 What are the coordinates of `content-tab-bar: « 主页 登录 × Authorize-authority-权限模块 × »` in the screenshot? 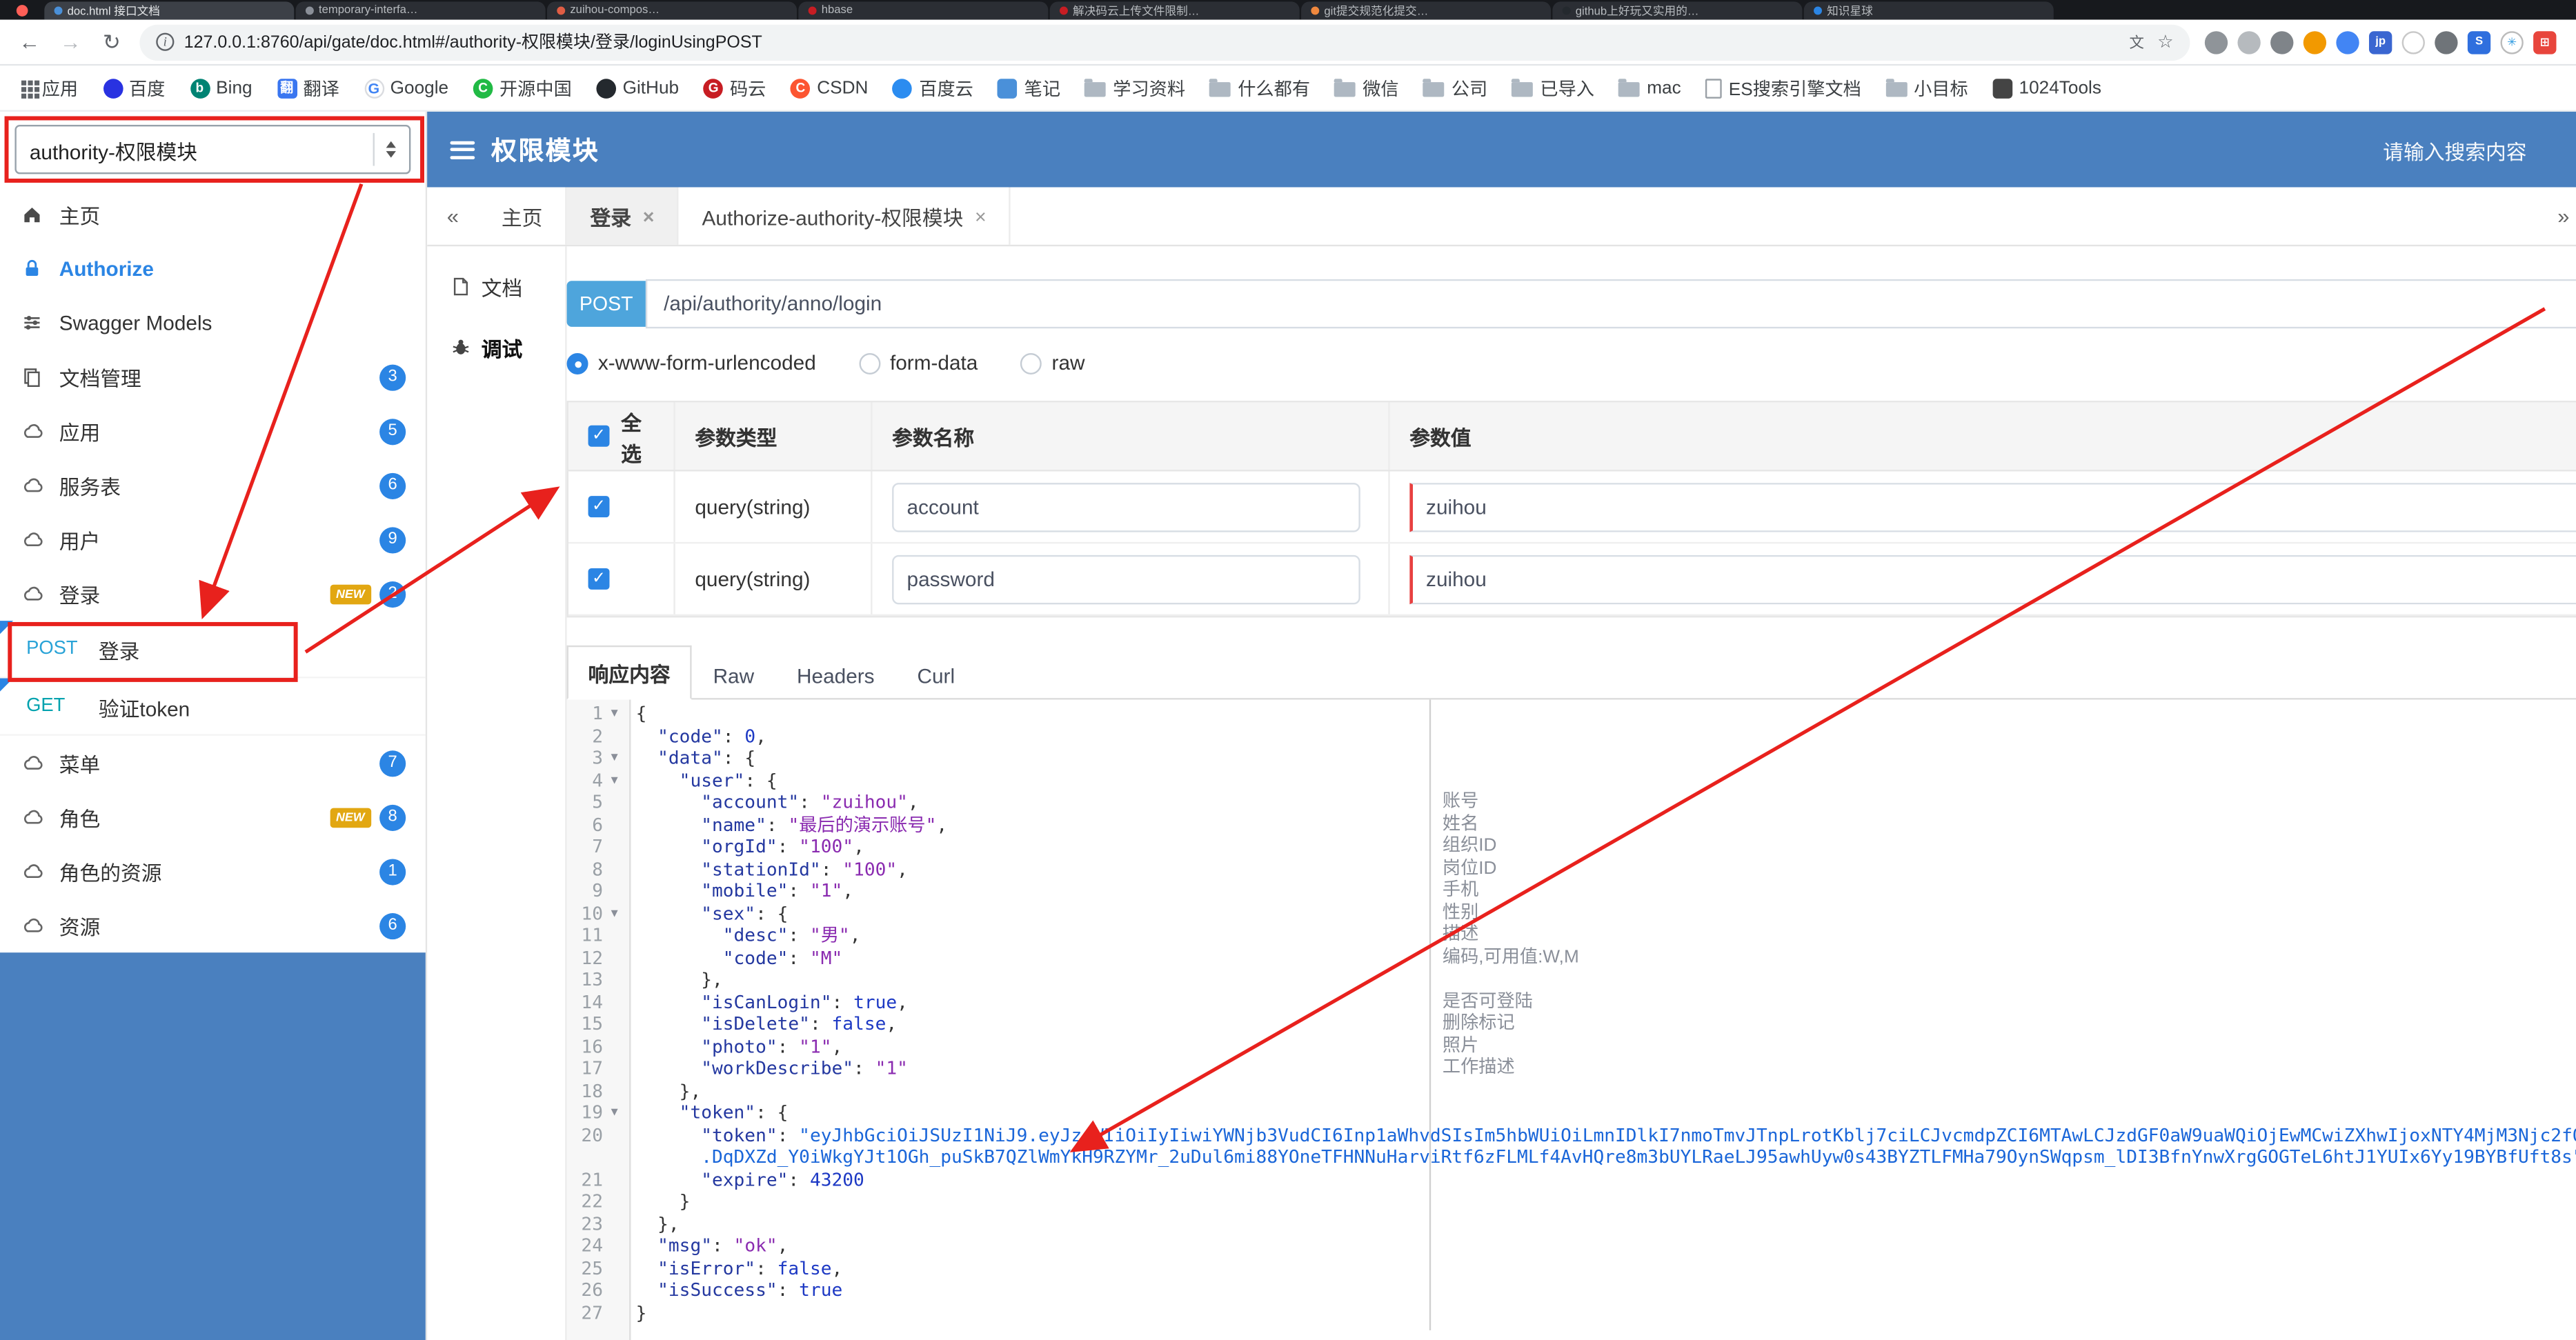 It's located at (1501, 217).